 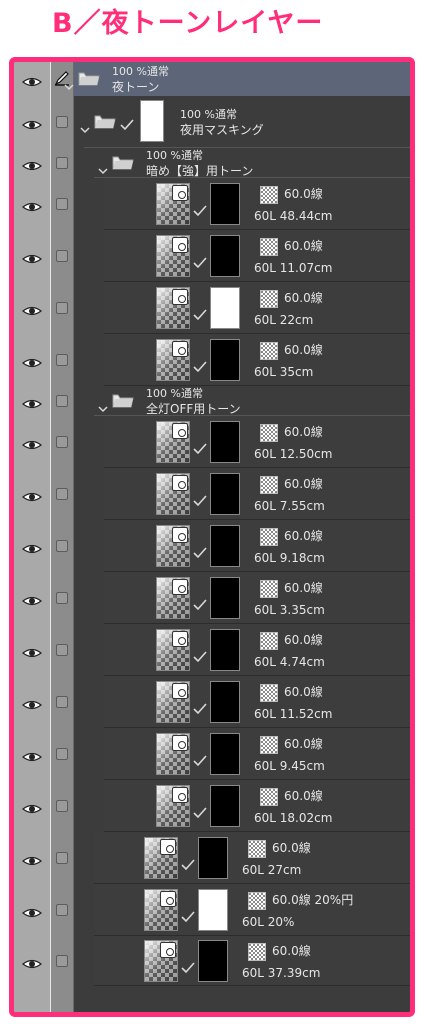 I want to click on tone-size-label: 60L 3.35cm, so click(x=289, y=610).